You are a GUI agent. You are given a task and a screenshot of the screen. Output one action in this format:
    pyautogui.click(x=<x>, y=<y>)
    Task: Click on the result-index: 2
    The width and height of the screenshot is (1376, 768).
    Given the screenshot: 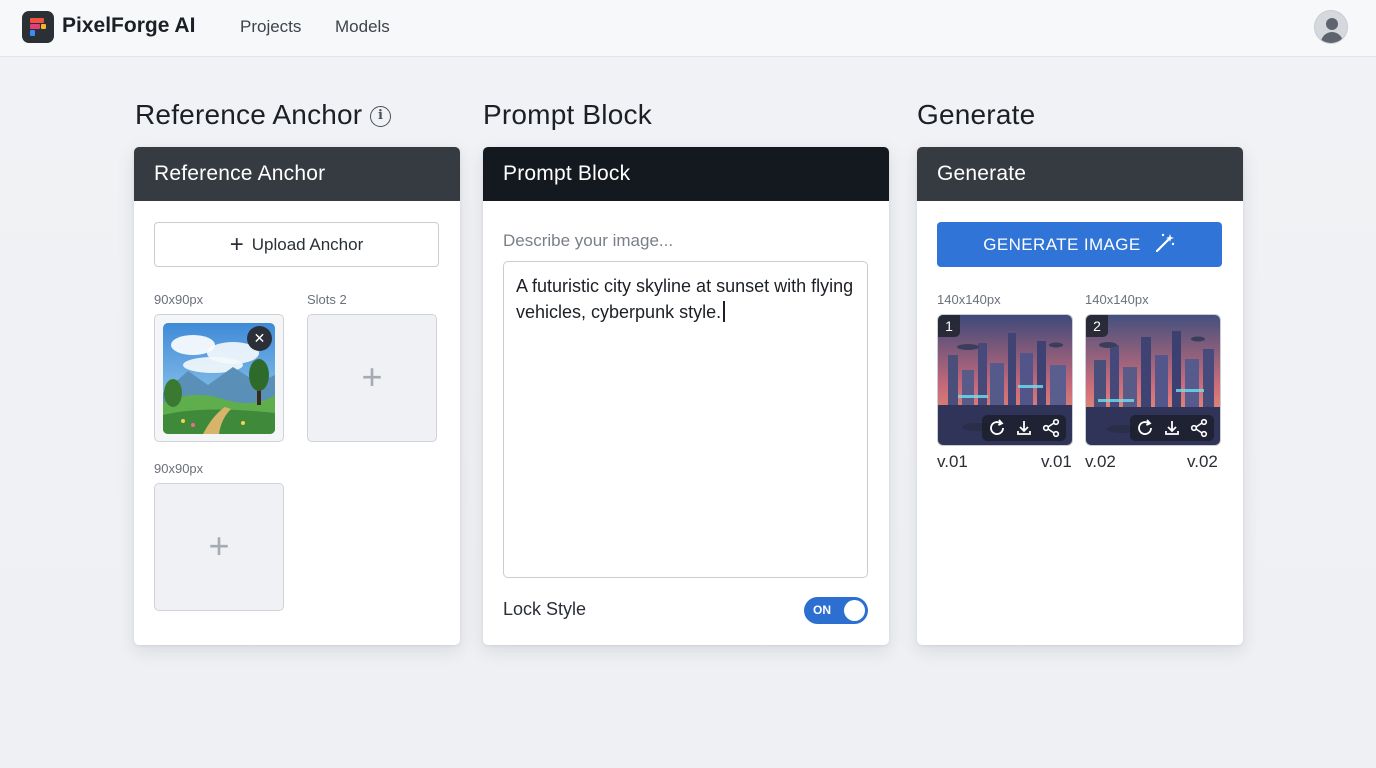 What is the action you would take?
    pyautogui.click(x=1097, y=326)
    